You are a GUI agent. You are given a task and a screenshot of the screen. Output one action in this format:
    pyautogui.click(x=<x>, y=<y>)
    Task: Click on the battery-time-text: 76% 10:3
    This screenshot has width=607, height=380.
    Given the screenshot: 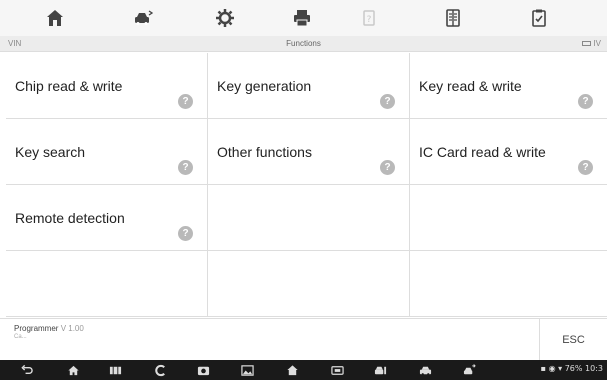 What is the action you would take?
    pyautogui.click(x=583, y=368)
    